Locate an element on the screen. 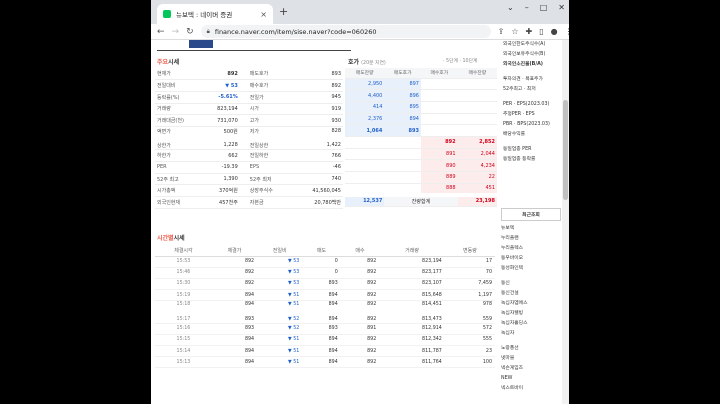 This screenshot has height=404, width=720. menu-icon: ⋮ is located at coordinates (567, 31).